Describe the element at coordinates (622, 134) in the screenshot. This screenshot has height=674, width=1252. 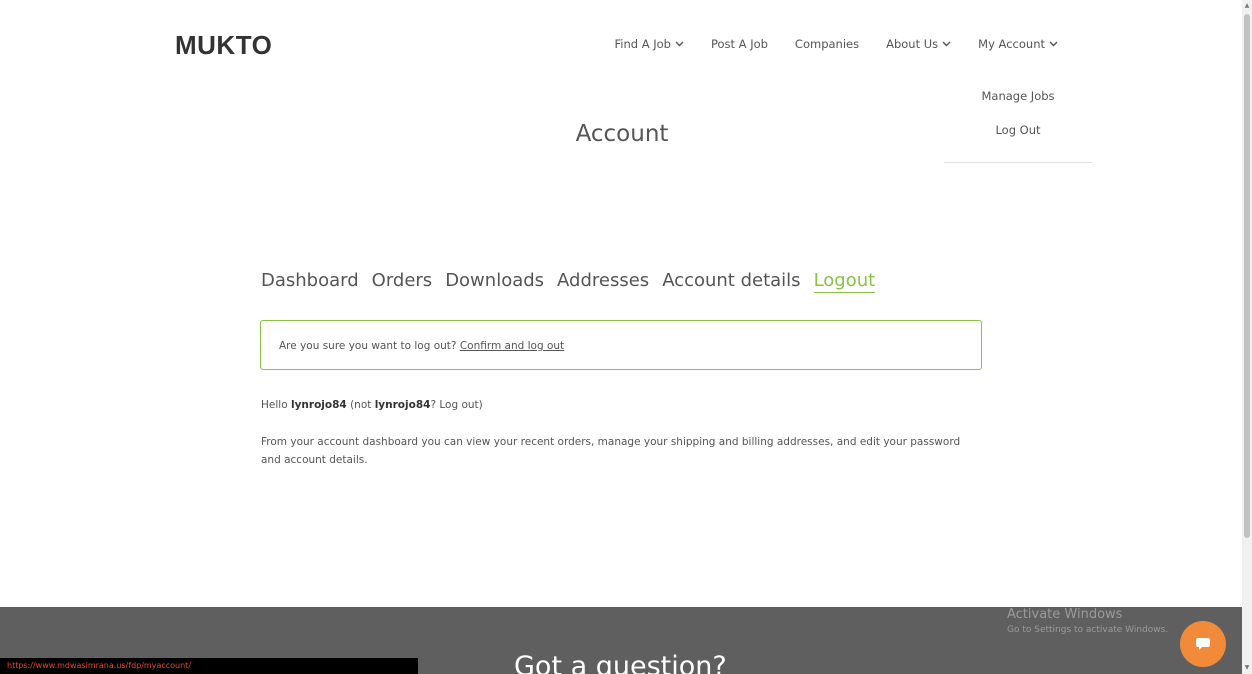
I see `page-title: Account` at that location.